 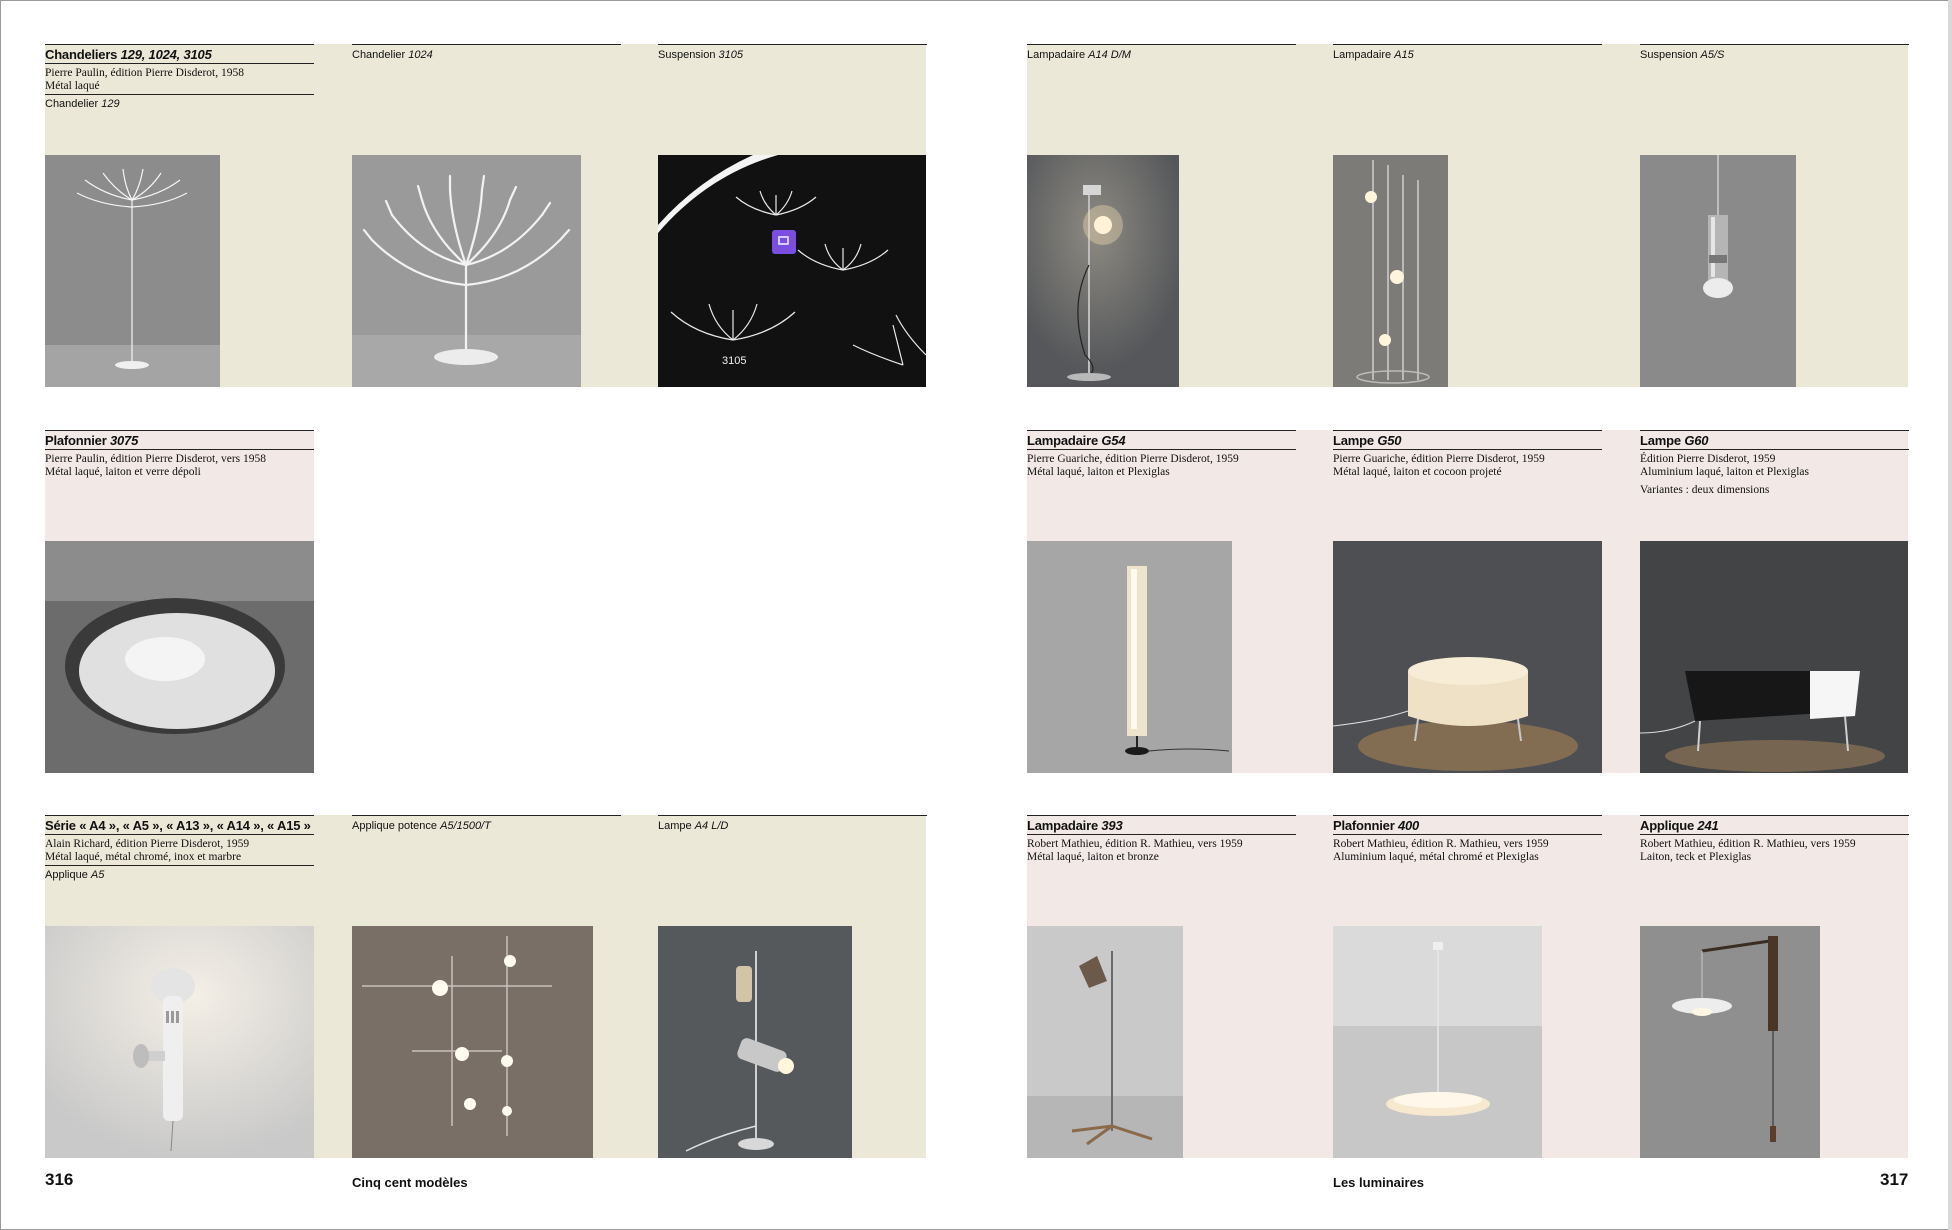 I want to click on photo-caption-3105: 3105, so click(x=734, y=361).